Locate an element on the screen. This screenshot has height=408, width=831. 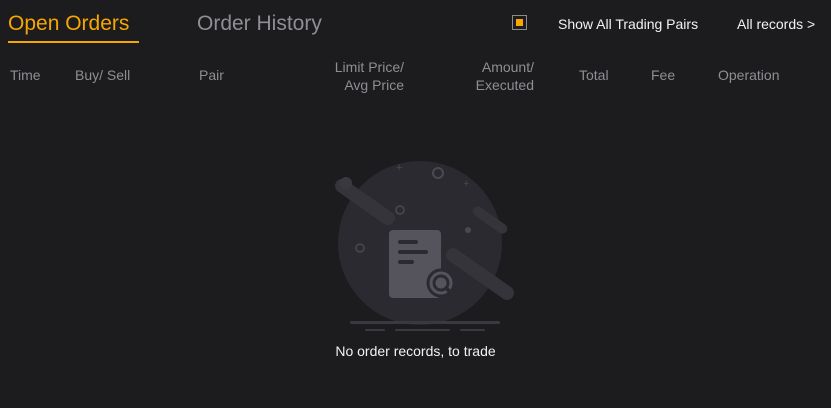
tab-order-history: Order History is located at coordinates (259, 24).